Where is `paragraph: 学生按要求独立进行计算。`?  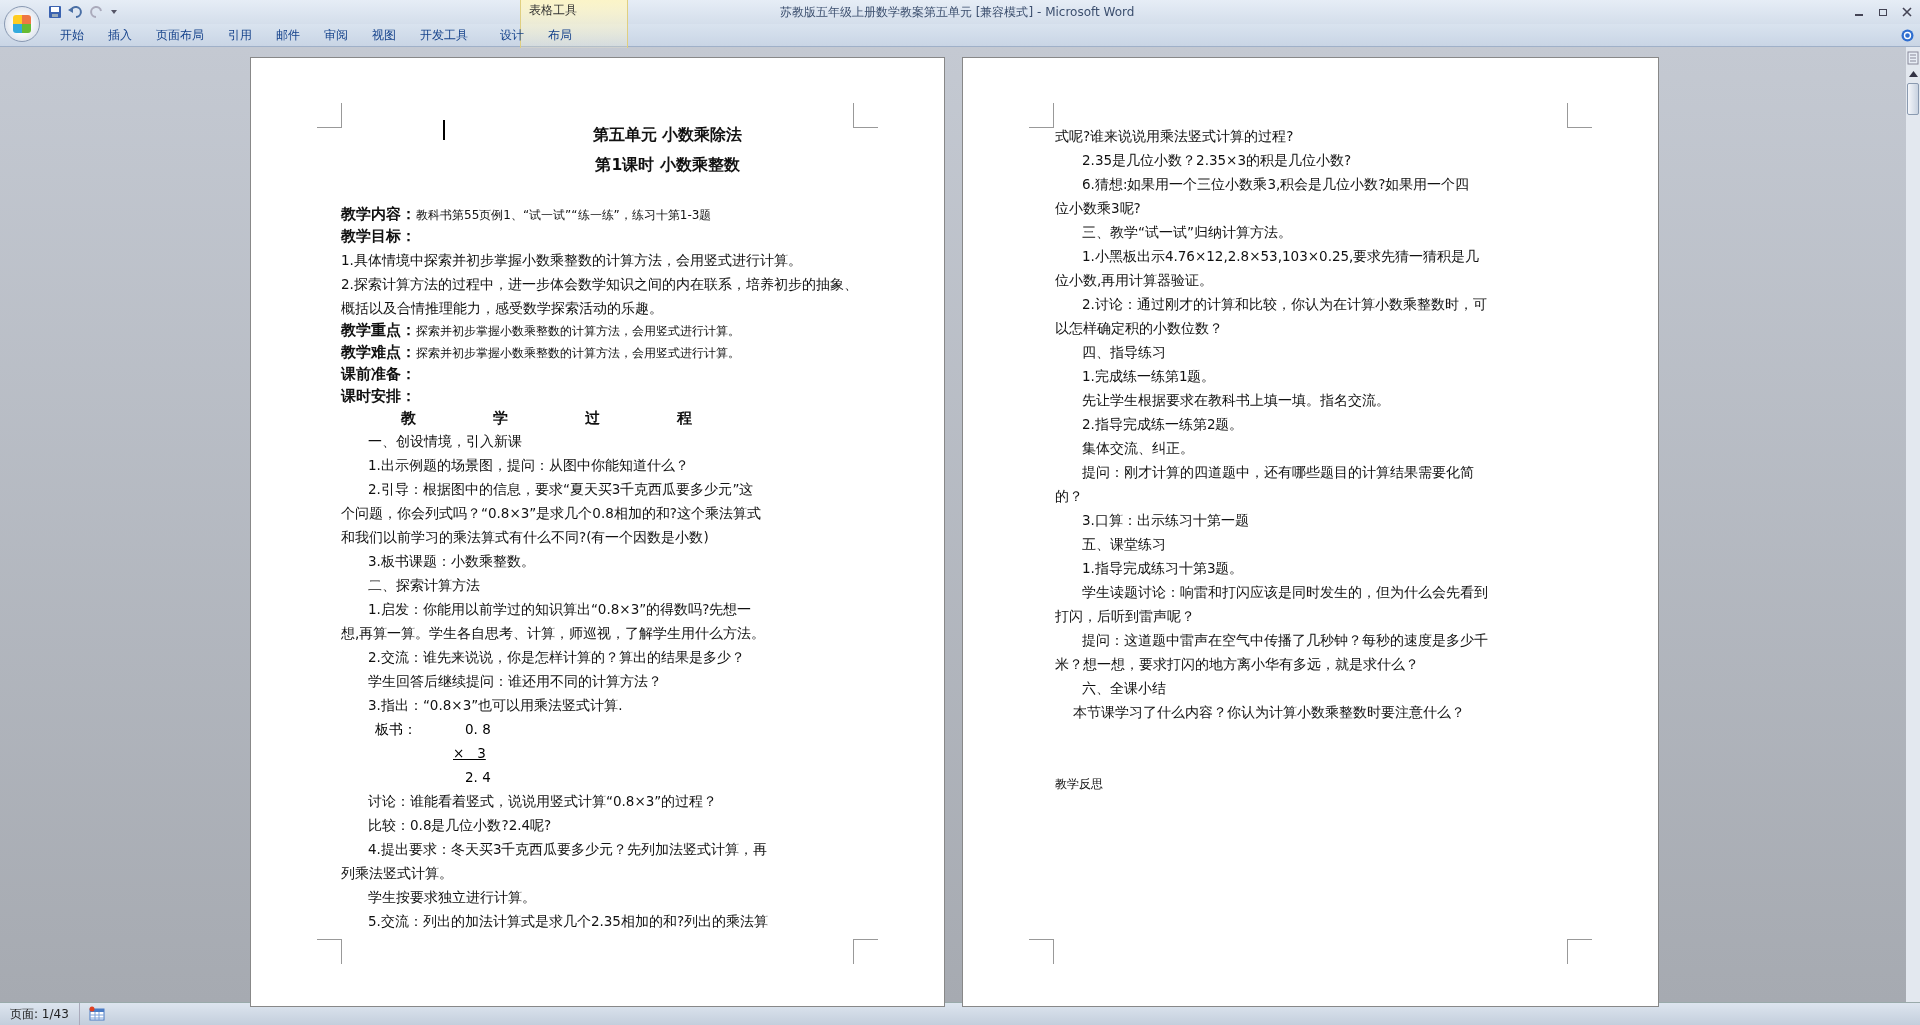 paragraph: 学生按要求独立进行计算。 is located at coordinates (451, 897).